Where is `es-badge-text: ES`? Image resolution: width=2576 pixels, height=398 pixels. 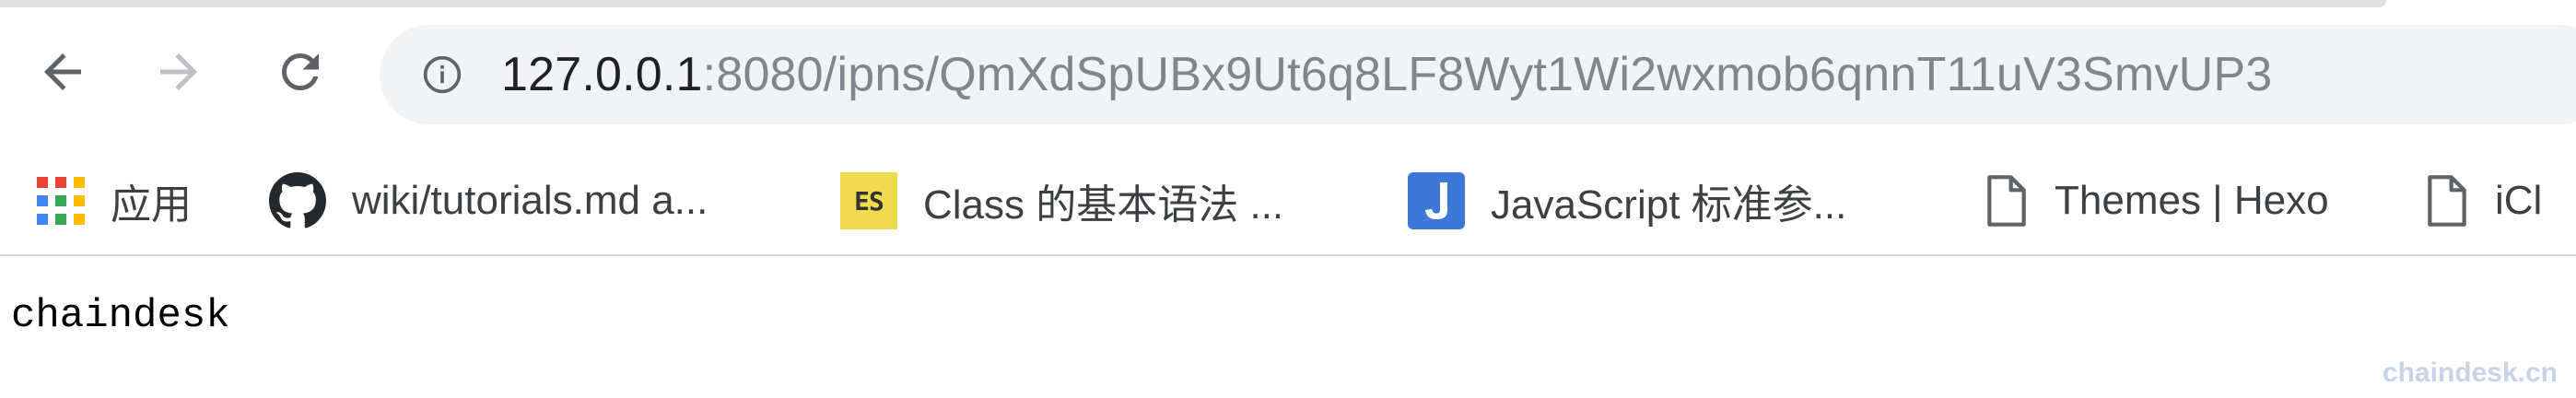
es-badge-text: ES is located at coordinates (869, 201).